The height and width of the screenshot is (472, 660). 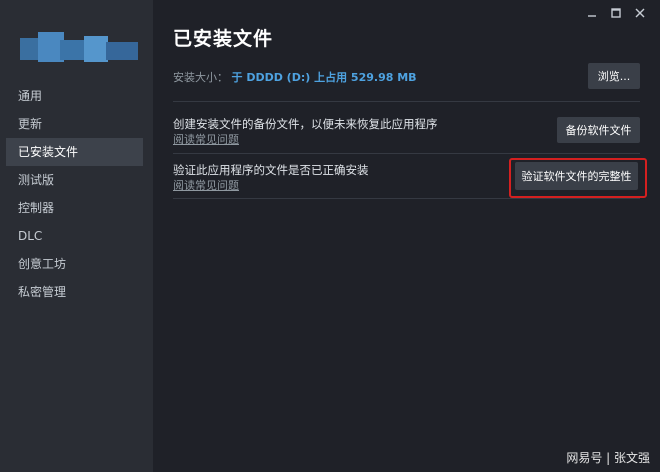 I want to click on sidebar-item-workshop: 创意工坊, so click(x=74, y=264).